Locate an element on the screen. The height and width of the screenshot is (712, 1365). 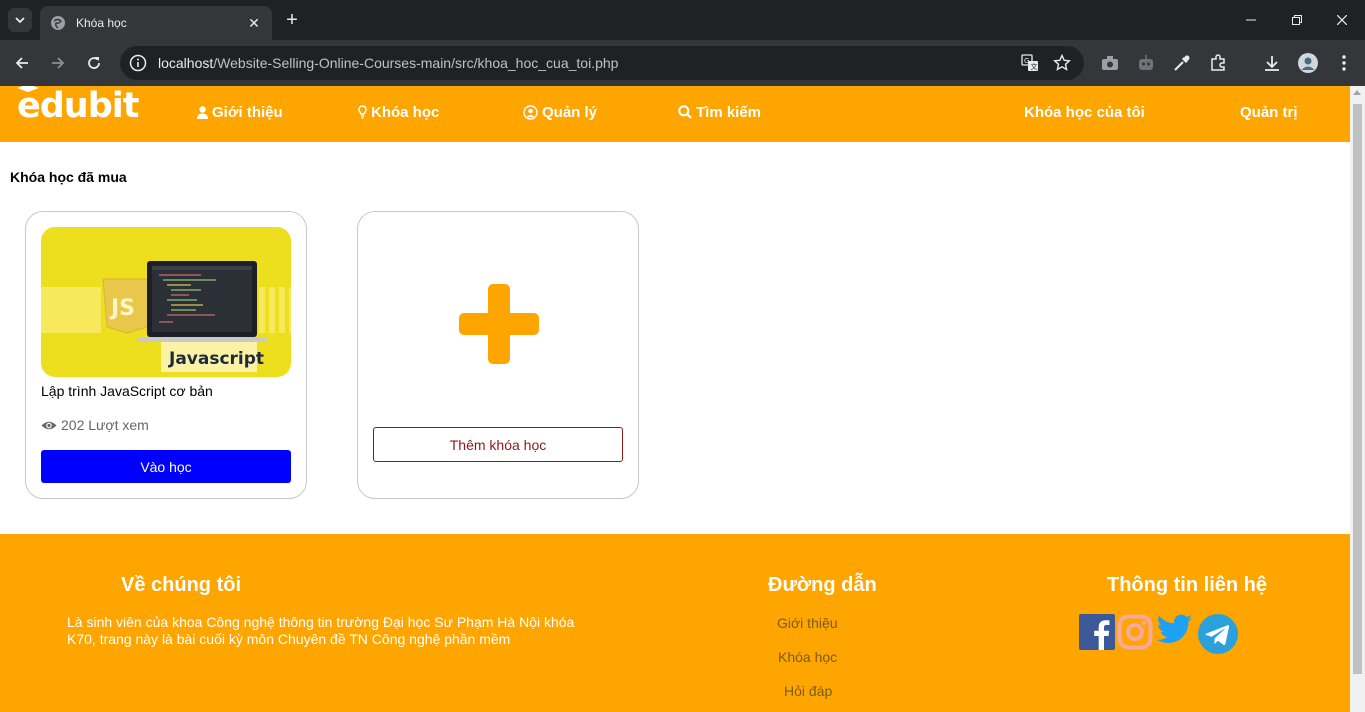
search-icon is located at coordinates (685, 112).